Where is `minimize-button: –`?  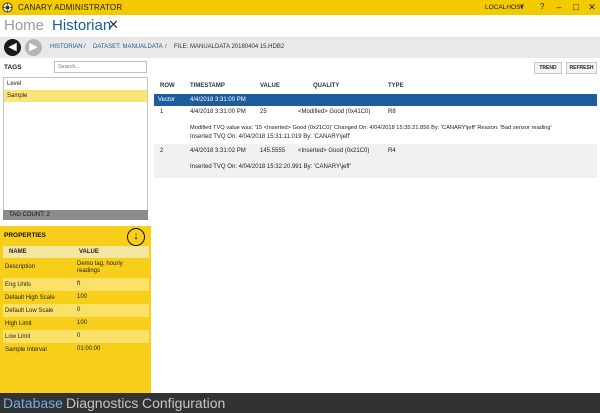 minimize-button: – is located at coordinates (559, 7).